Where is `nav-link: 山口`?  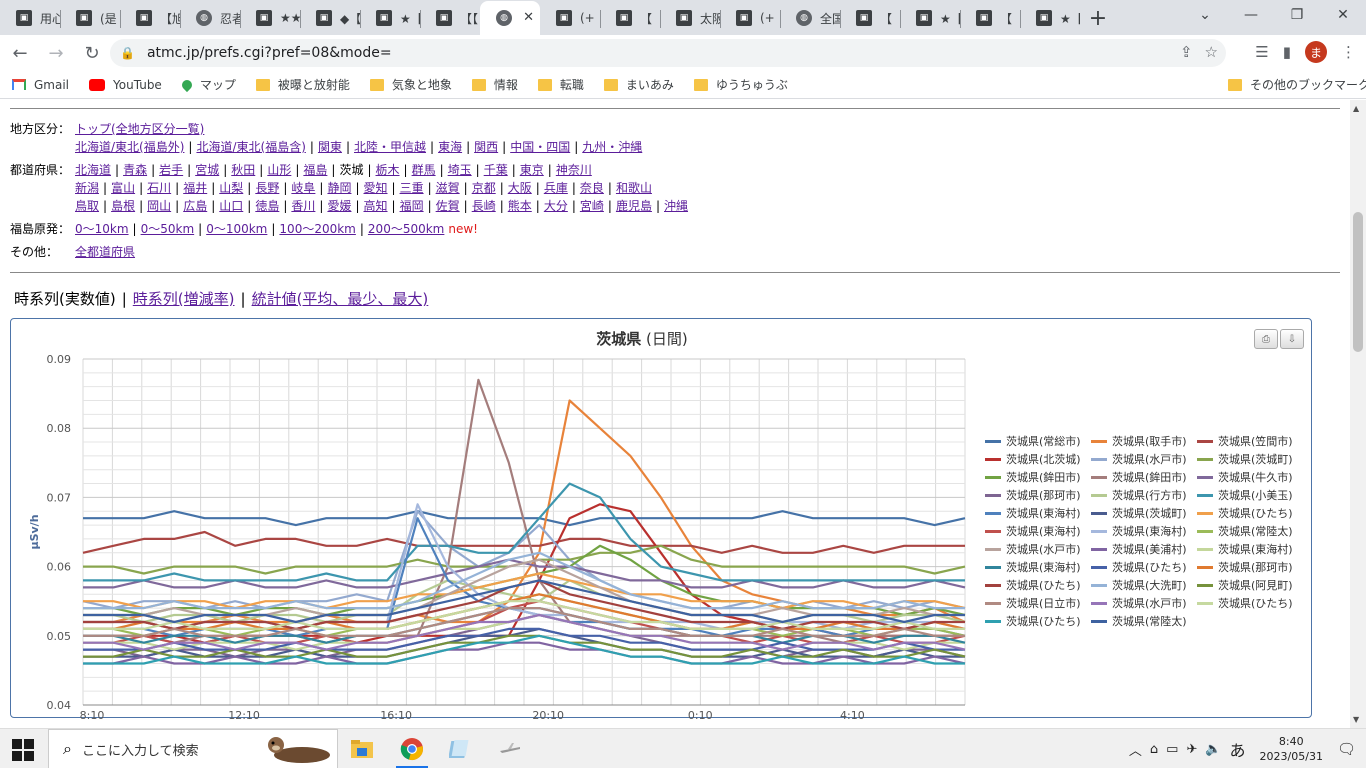 nav-link: 山口 is located at coordinates (231, 206).